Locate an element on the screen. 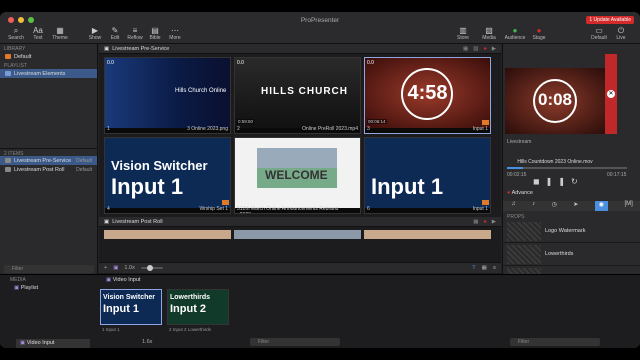 This screenshot has height=360, width=640. group-title: Livestream Post Roll is located at coordinates (137, 221).